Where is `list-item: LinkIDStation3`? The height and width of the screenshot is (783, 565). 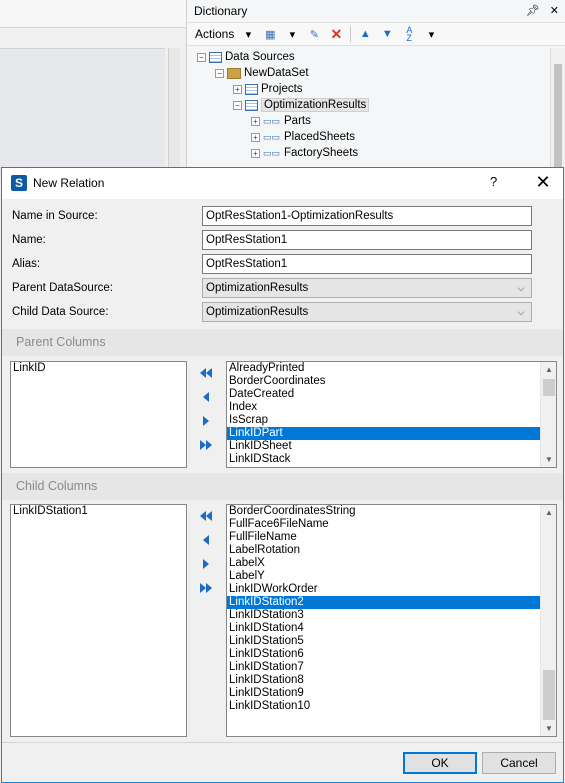 list-item: LinkIDStation3 is located at coordinates (383, 615).